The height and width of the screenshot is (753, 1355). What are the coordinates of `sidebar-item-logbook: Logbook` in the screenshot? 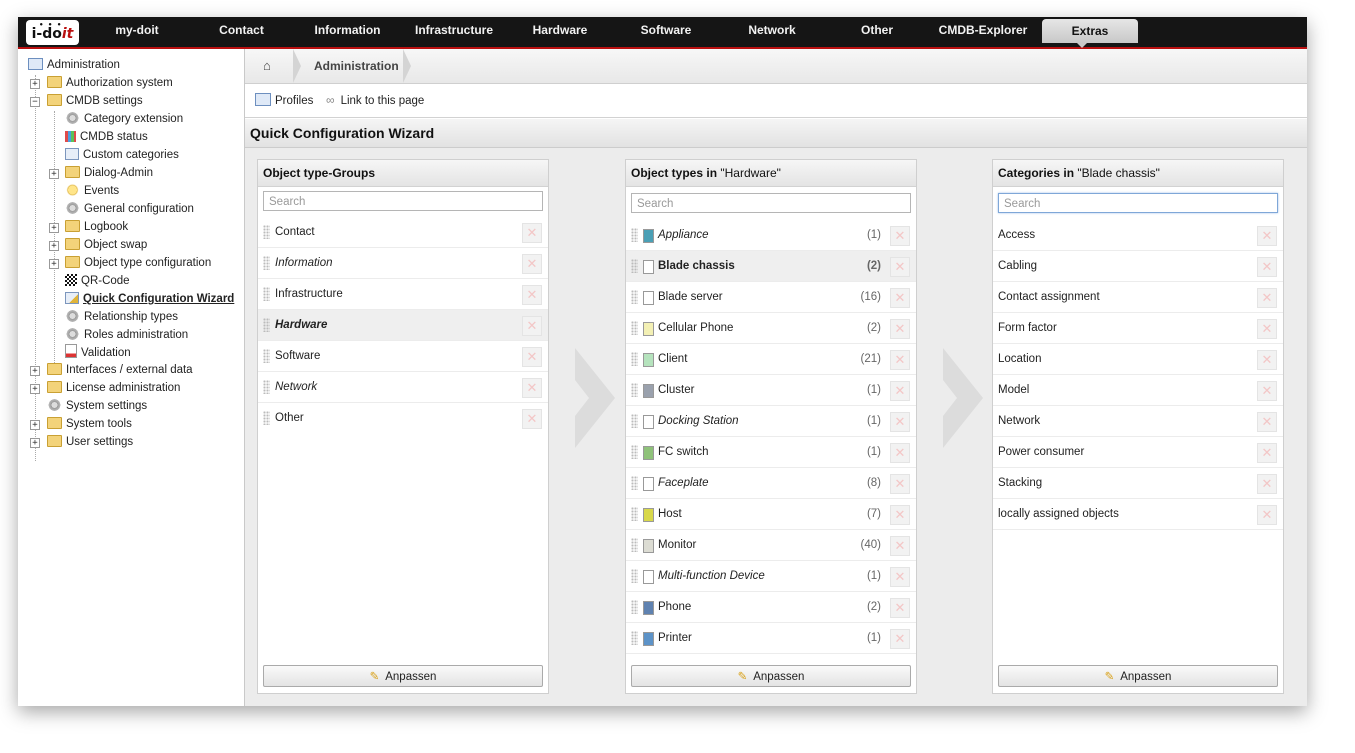 It's located at (96, 227).